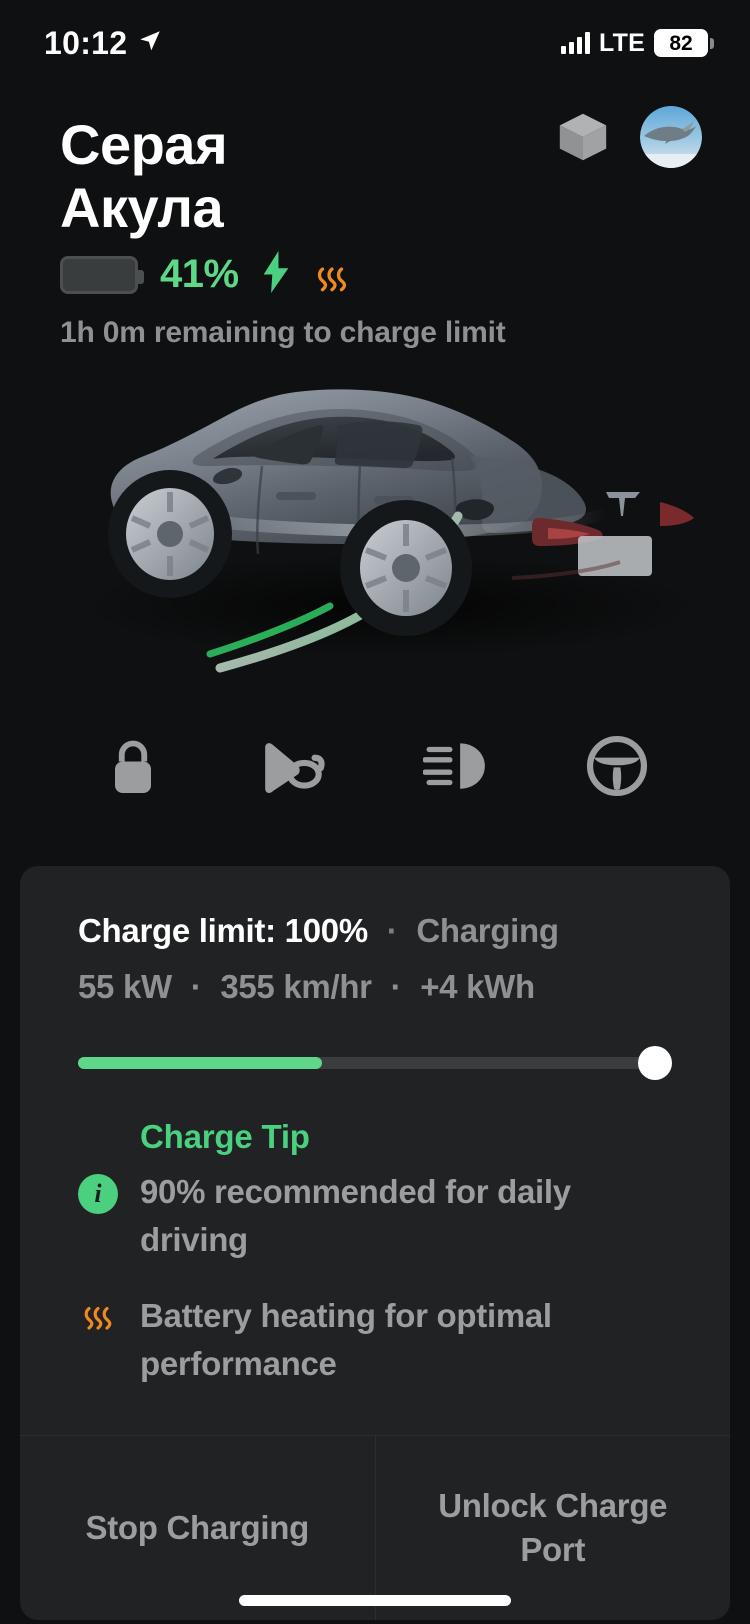  I want to click on status-bar: 10:12 LTE 82, so click(375, 43).